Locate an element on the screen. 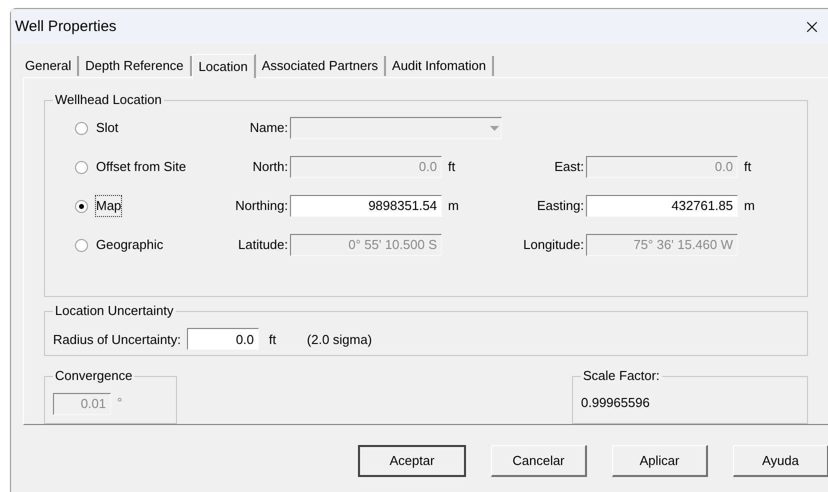 The height and width of the screenshot is (492, 828). field-label: Longitude: is located at coordinates (553, 245).